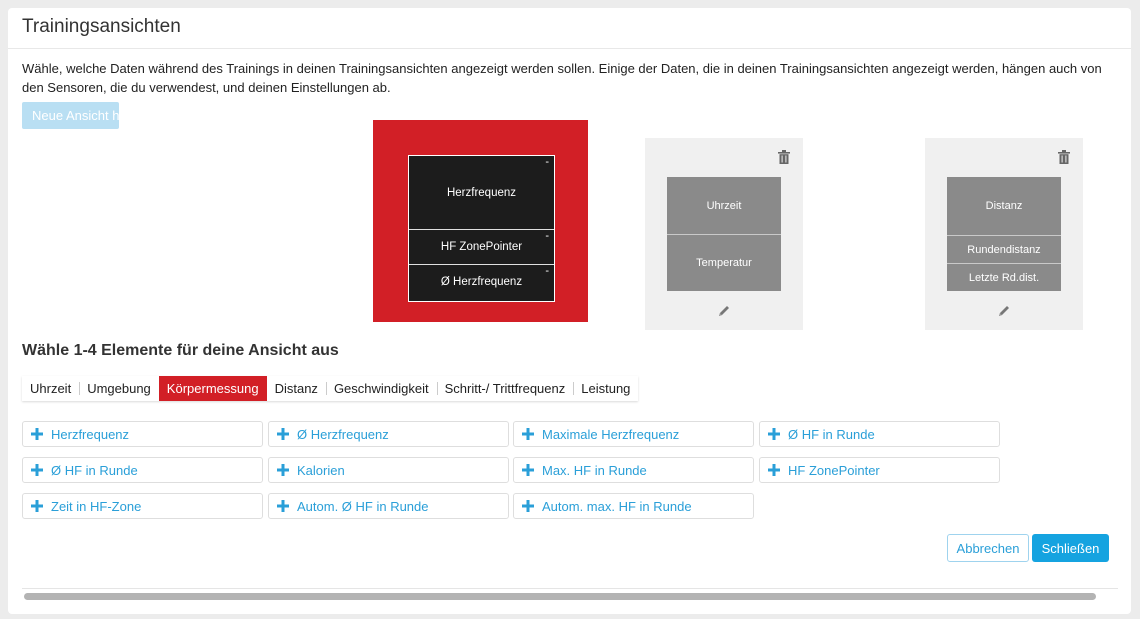  What do you see at coordinates (96, 506) in the screenshot?
I see `element-label: Zeit in HF-Zone` at bounding box center [96, 506].